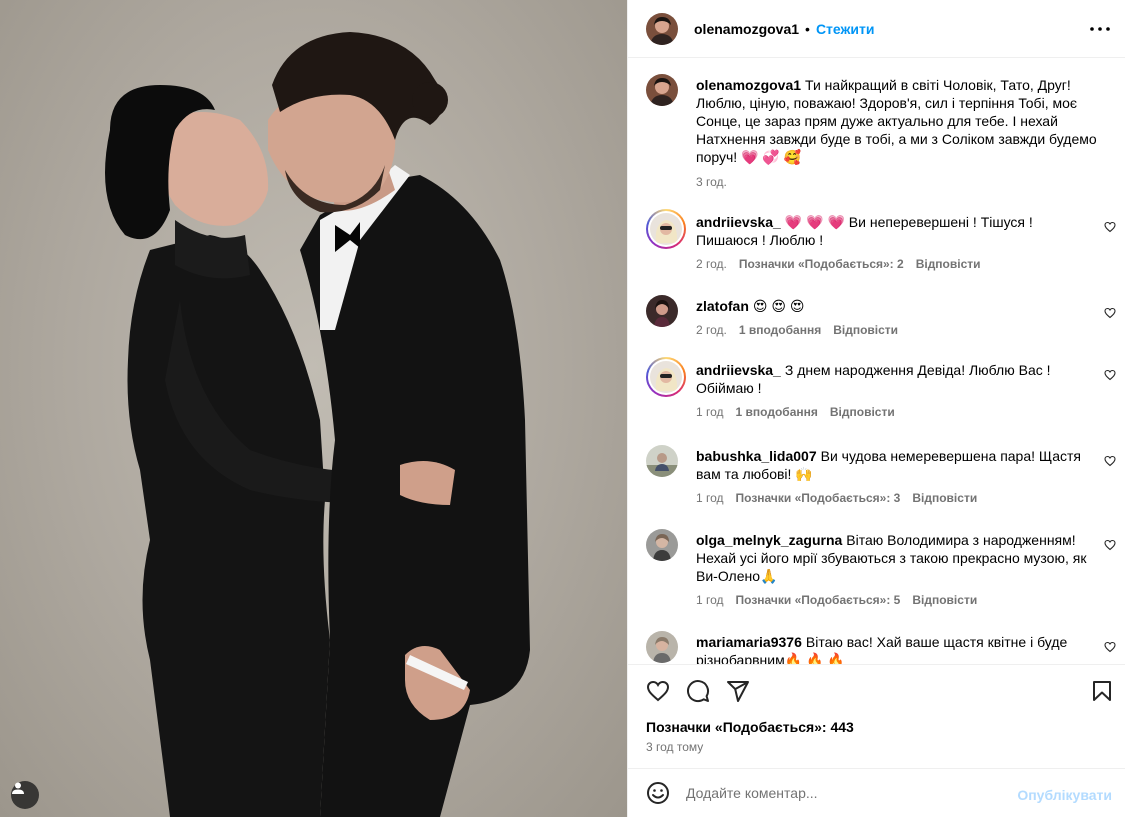 The height and width of the screenshot is (817, 1125). What do you see at coordinates (25, 795) in the screenshot?
I see `user-tag-icon` at bounding box center [25, 795].